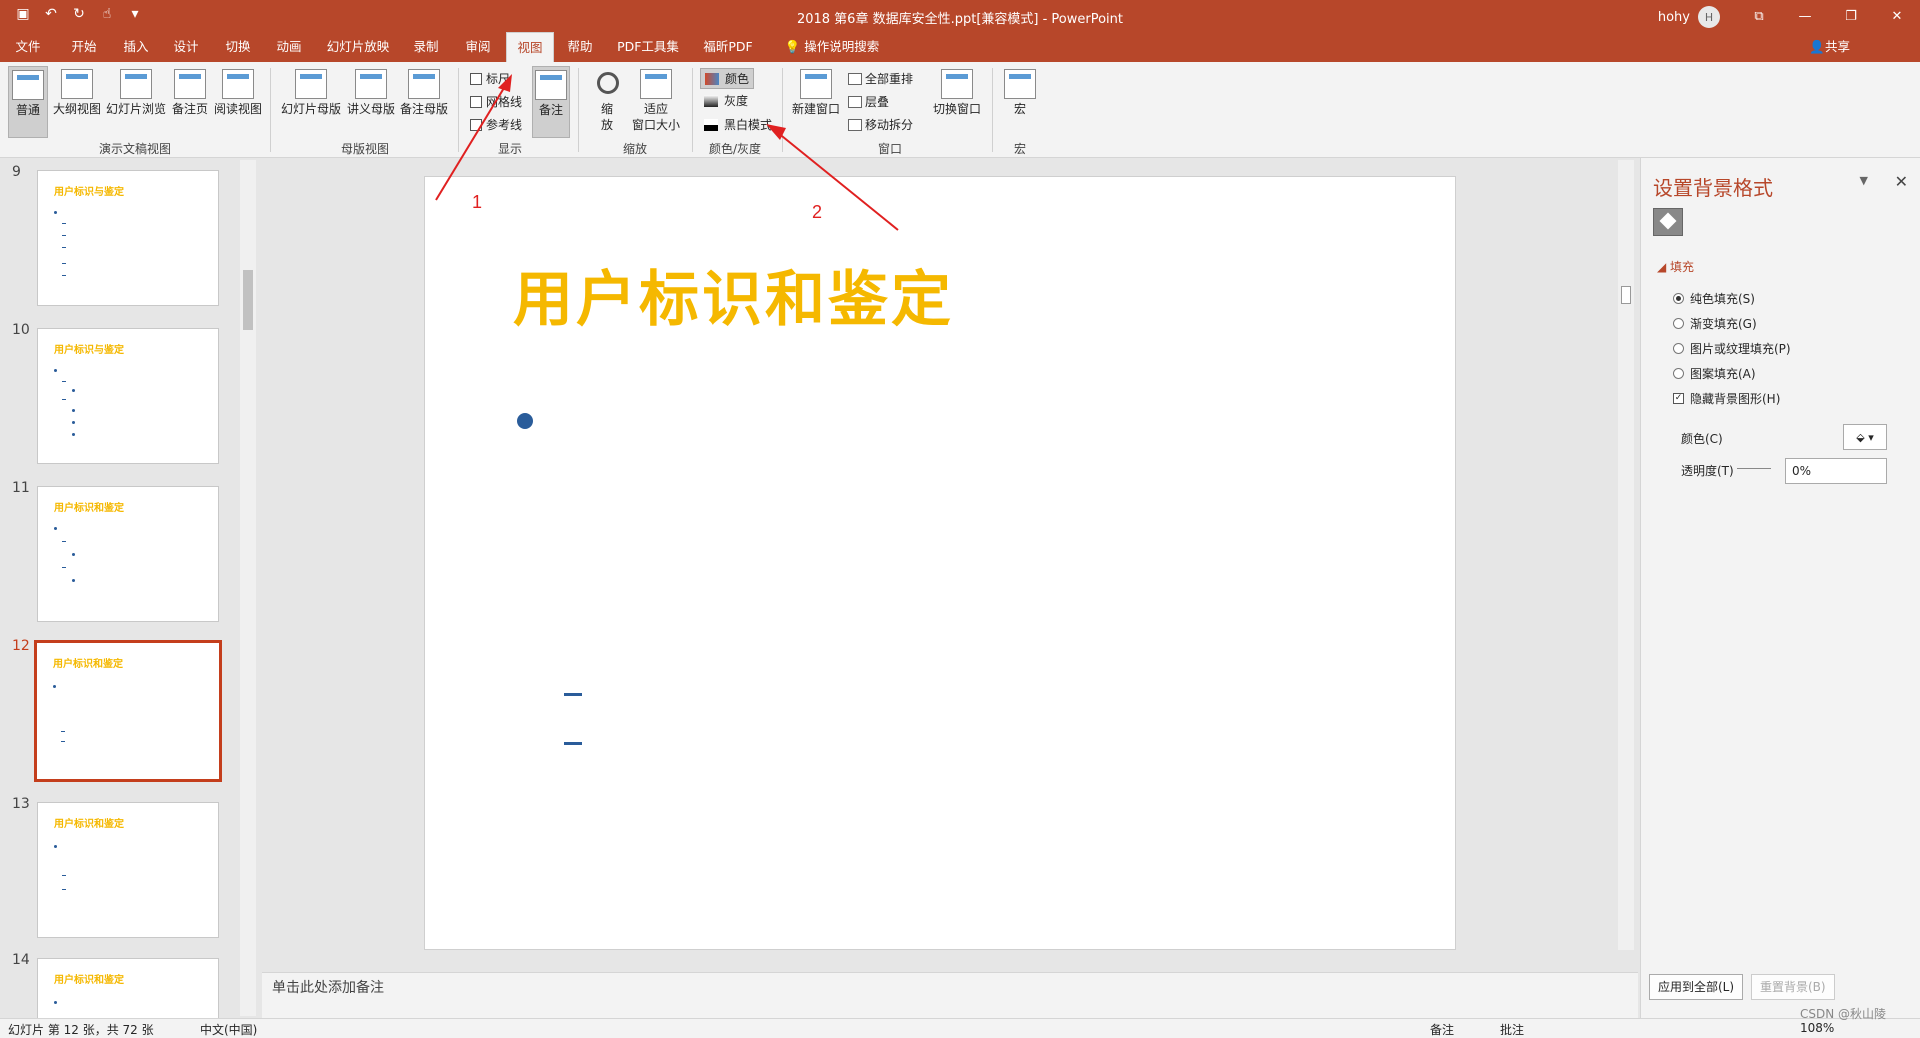  What do you see at coordinates (476, 124) in the screenshot?
I see `guides-check-box` at bounding box center [476, 124].